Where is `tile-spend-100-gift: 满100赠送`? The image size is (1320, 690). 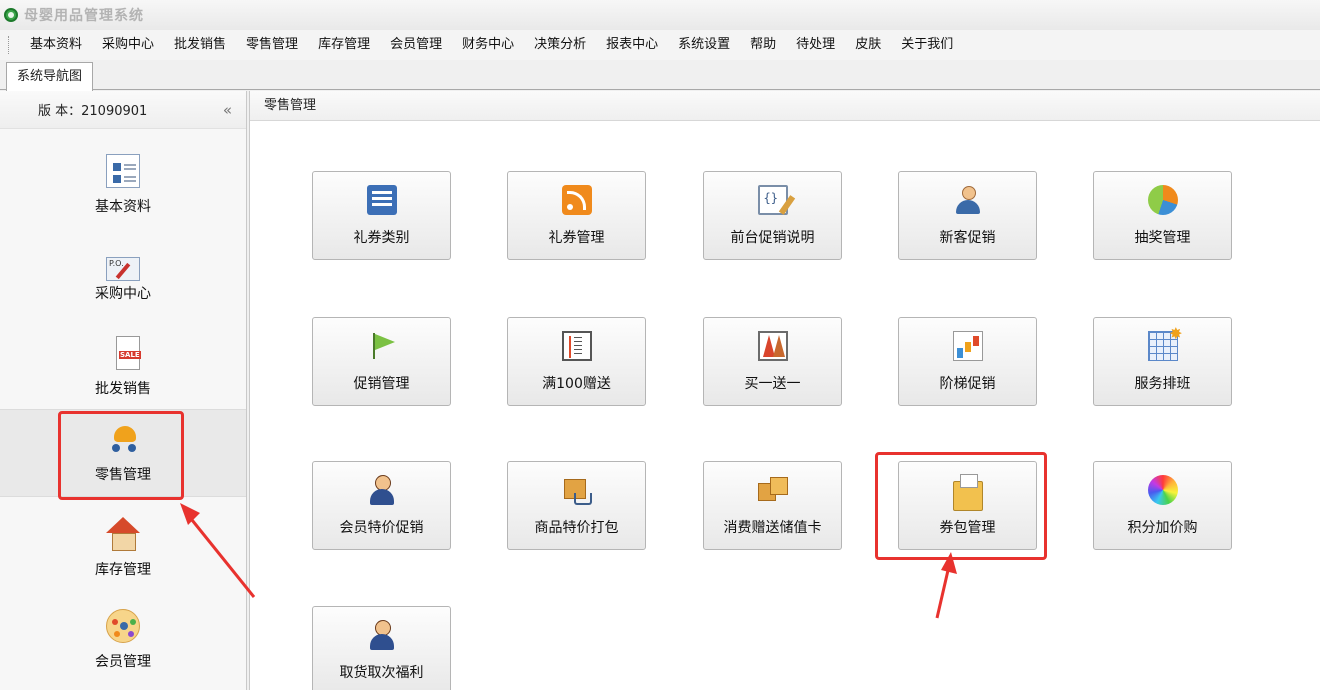
tile-spend-100-gift: 满100赠送 is located at coordinates (576, 361).